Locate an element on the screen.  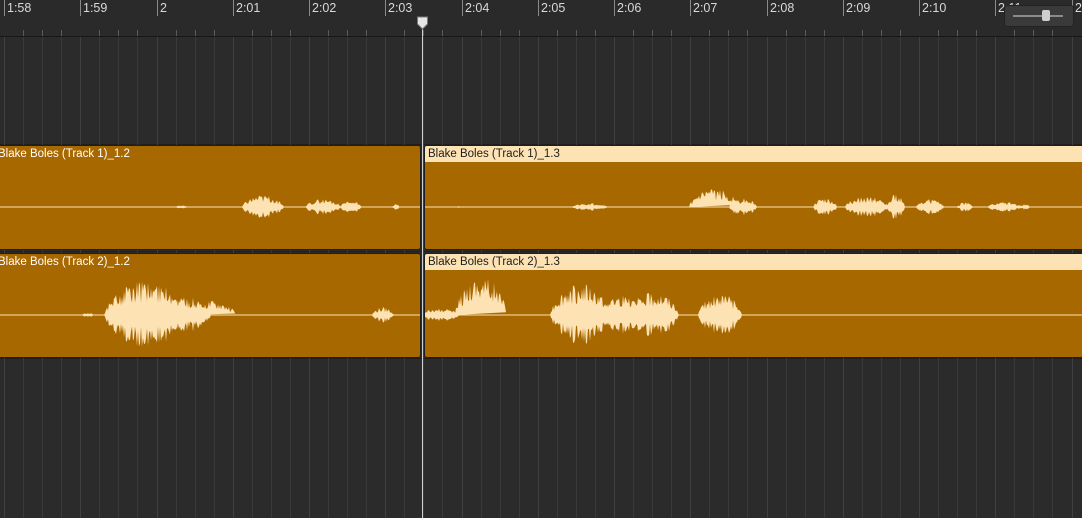
ruler-time-label: 2:07 is located at coordinates (705, 8).